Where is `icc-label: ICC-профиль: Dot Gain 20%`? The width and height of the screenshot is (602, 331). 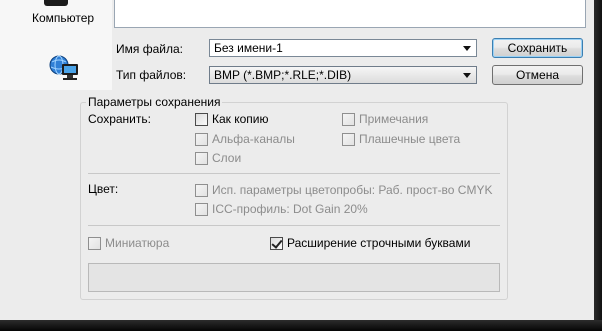
icc-label: ICC-профиль: Dot Gain 20% is located at coordinates (290, 209).